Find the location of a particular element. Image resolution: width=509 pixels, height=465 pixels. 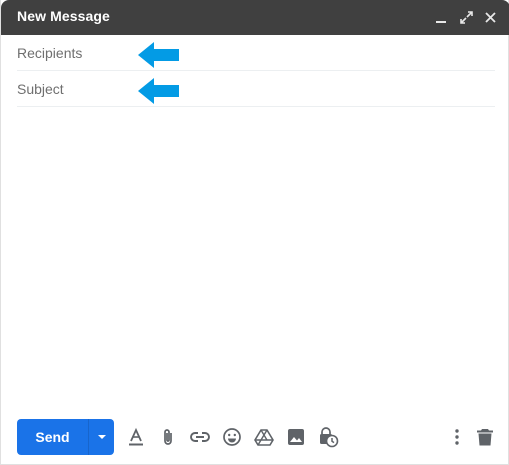

send-options-button is located at coordinates (101, 437).